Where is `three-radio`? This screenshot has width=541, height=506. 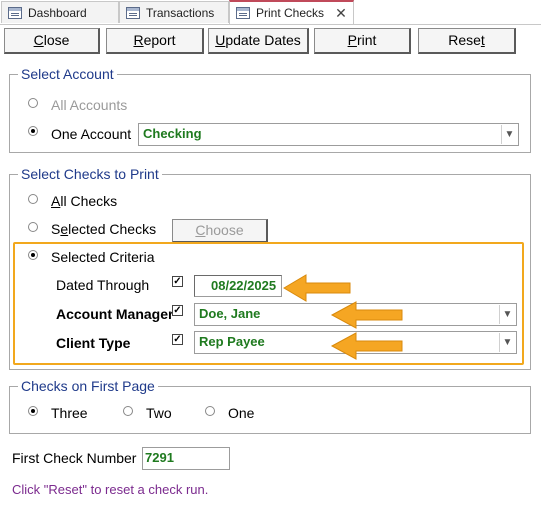
three-radio is located at coordinates (33, 411).